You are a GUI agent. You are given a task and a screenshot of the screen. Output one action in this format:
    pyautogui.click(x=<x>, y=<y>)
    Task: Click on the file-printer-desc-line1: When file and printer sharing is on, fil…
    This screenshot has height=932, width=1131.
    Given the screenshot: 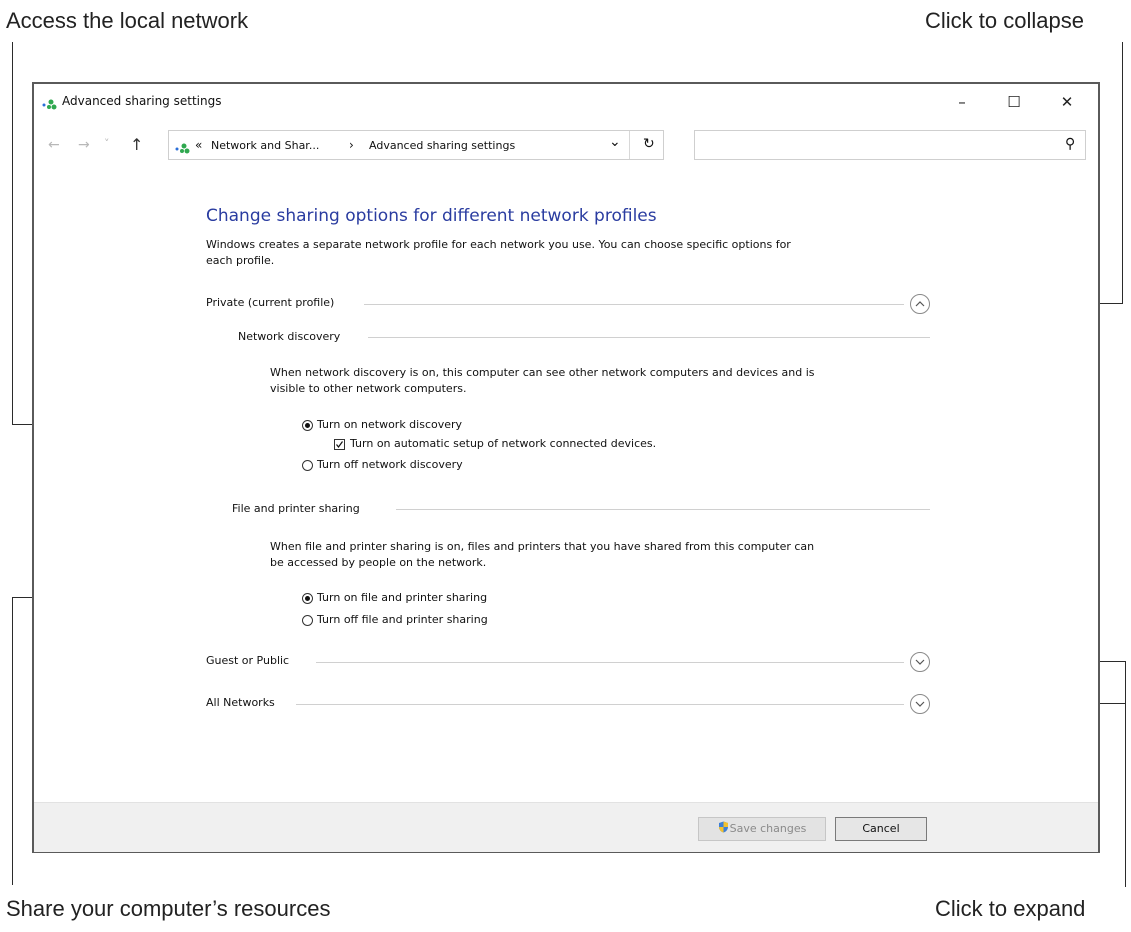 What is the action you would take?
    pyautogui.click(x=542, y=546)
    